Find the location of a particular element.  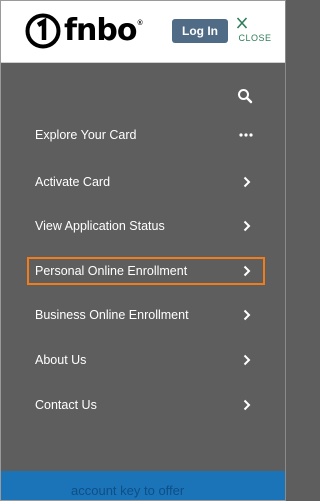

header-bar: fnbo ® Log In CLOSE is located at coordinates (143, 32).